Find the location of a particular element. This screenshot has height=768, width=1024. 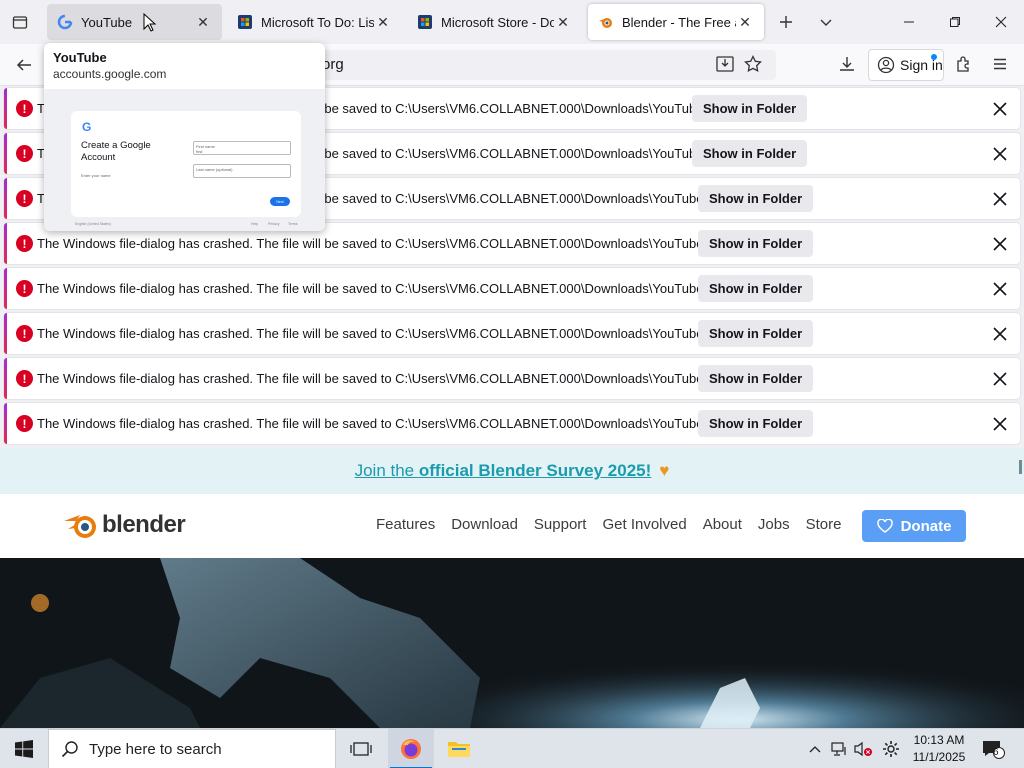

nav-store-link: Store is located at coordinates (824, 524).